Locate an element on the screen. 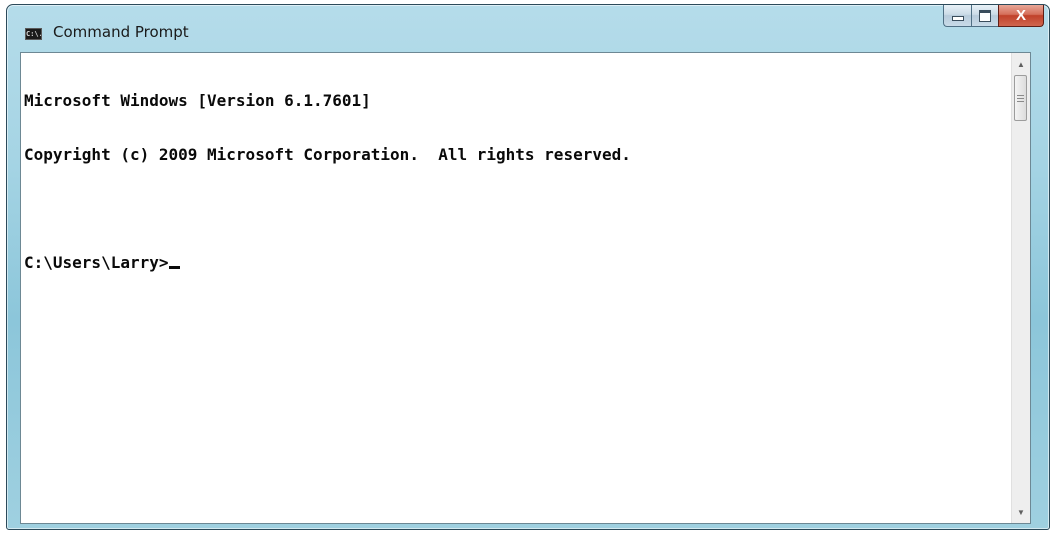 This screenshot has width=1056, height=535. console-prompt-line: C:\Users\Larry> is located at coordinates (516, 263).